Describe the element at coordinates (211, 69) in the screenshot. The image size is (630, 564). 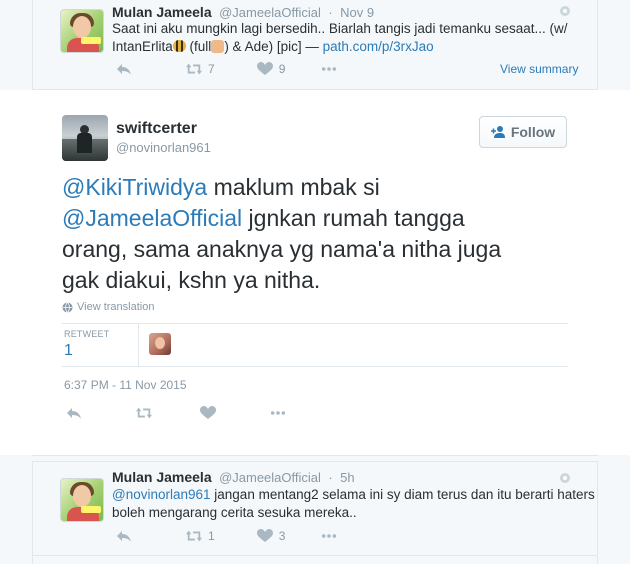
I see `retweet-count: 7` at that location.